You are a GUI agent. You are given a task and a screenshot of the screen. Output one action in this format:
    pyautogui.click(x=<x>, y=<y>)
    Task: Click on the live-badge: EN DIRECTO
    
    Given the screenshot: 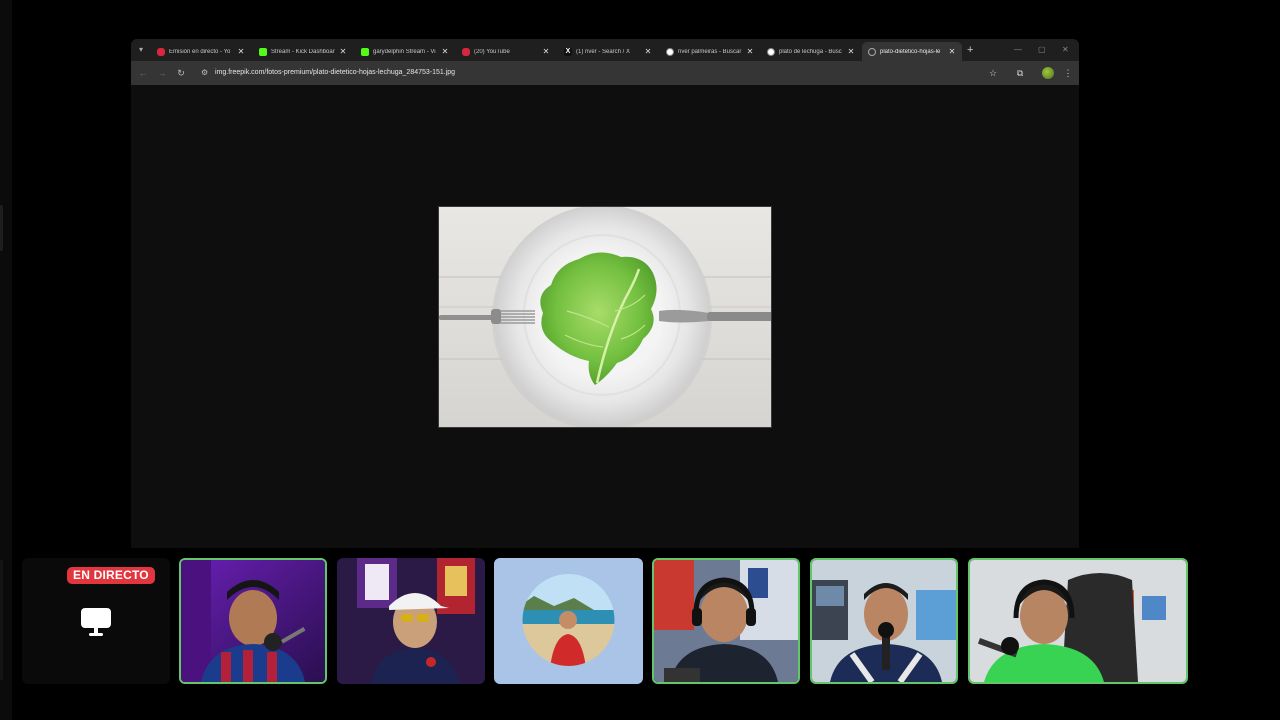 What is the action you would take?
    pyautogui.click(x=111, y=575)
    